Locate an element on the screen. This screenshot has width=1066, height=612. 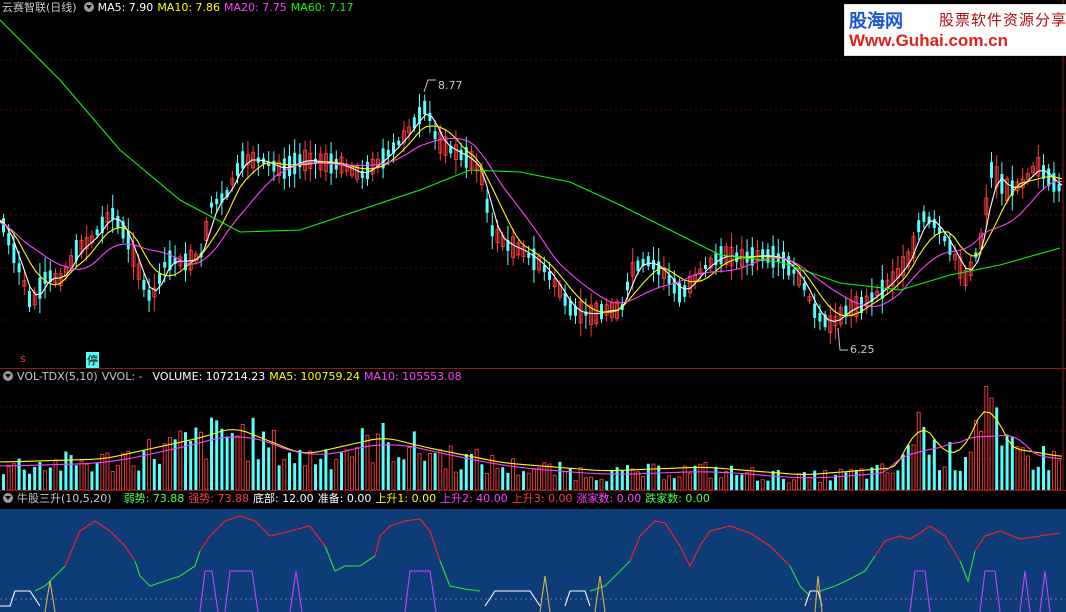
ruoshi-label: 弱势: 73.88 is located at coordinates (154, 498).